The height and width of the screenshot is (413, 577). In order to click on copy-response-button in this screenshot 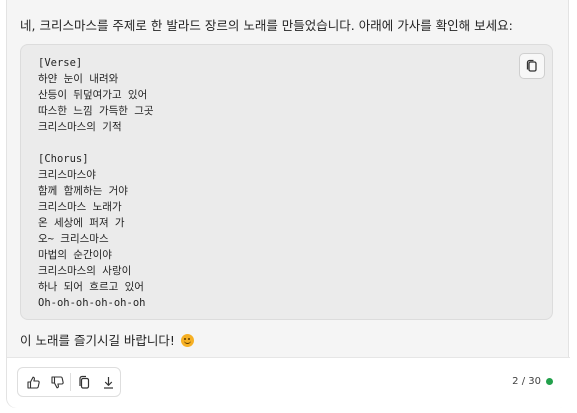, I will do `click(84, 382)`.